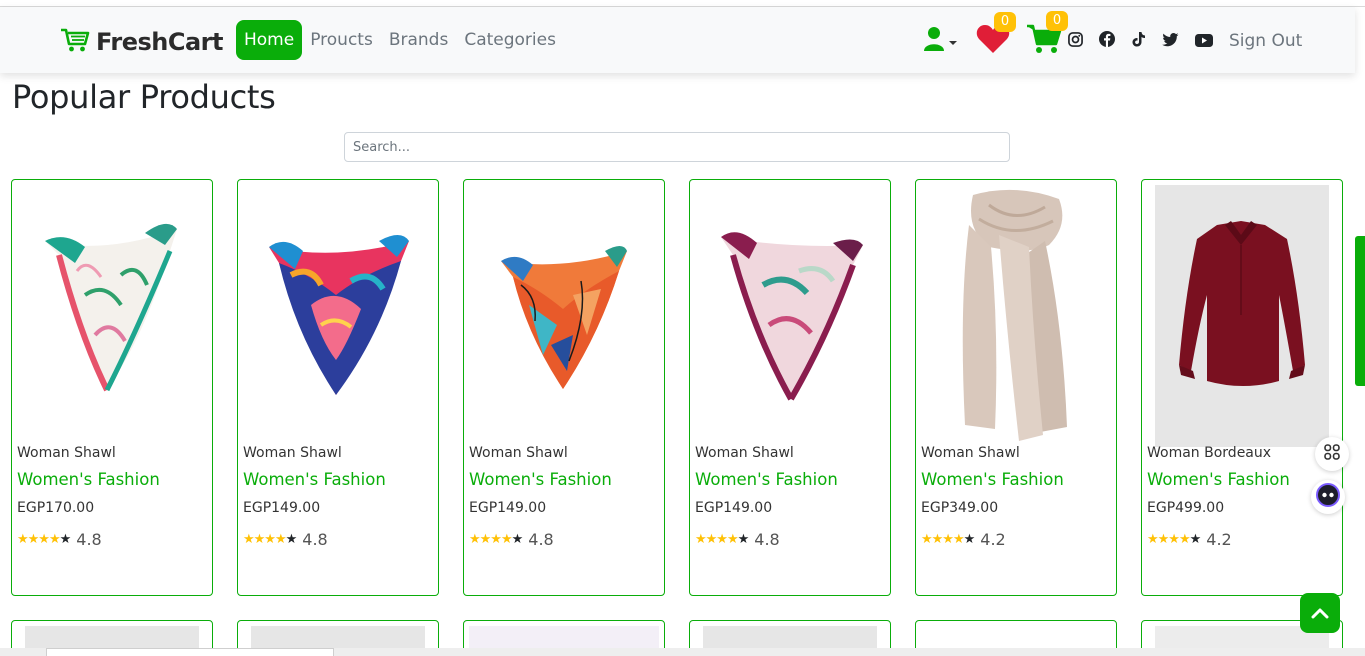 The image size is (1365, 656). Describe the element at coordinates (75, 42) in the screenshot. I see `shopping-cart-logo-icon` at that location.